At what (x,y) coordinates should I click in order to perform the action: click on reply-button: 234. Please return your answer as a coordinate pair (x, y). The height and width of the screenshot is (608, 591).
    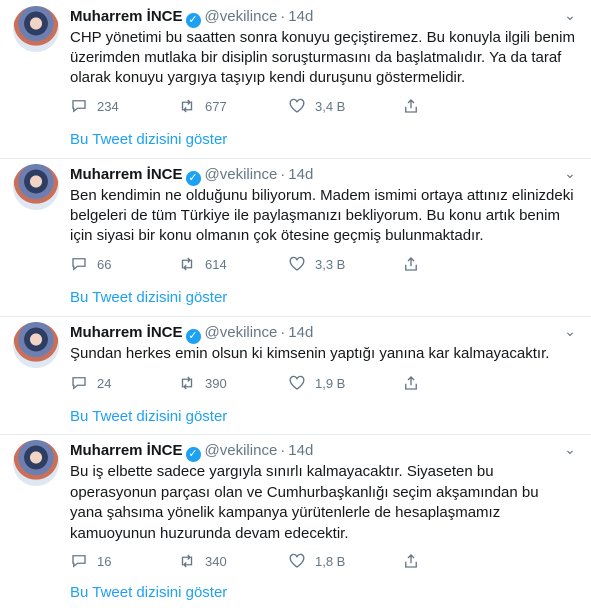
    Looking at the image, I should click on (94, 106).